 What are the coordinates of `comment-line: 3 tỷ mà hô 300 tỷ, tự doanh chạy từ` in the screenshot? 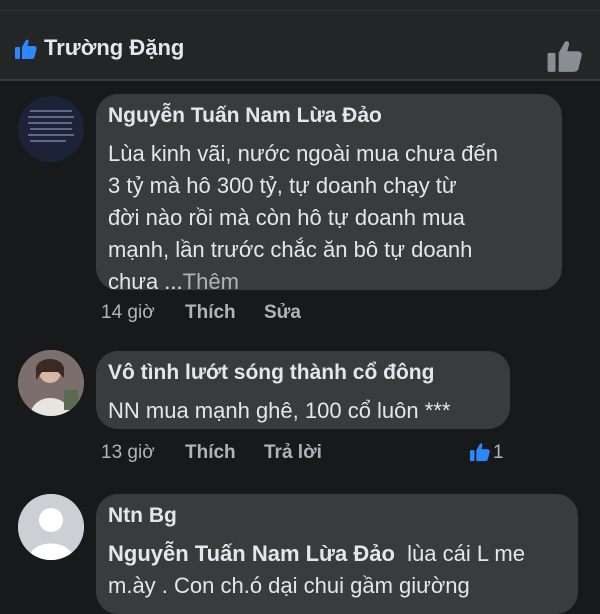 It's located at (282, 185).